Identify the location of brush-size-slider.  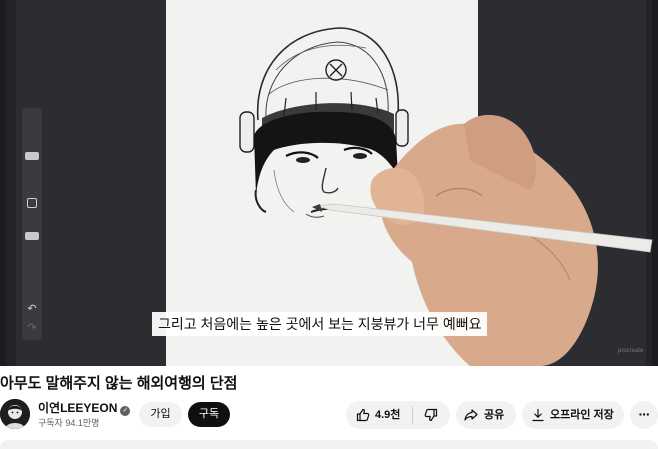
(32, 156).